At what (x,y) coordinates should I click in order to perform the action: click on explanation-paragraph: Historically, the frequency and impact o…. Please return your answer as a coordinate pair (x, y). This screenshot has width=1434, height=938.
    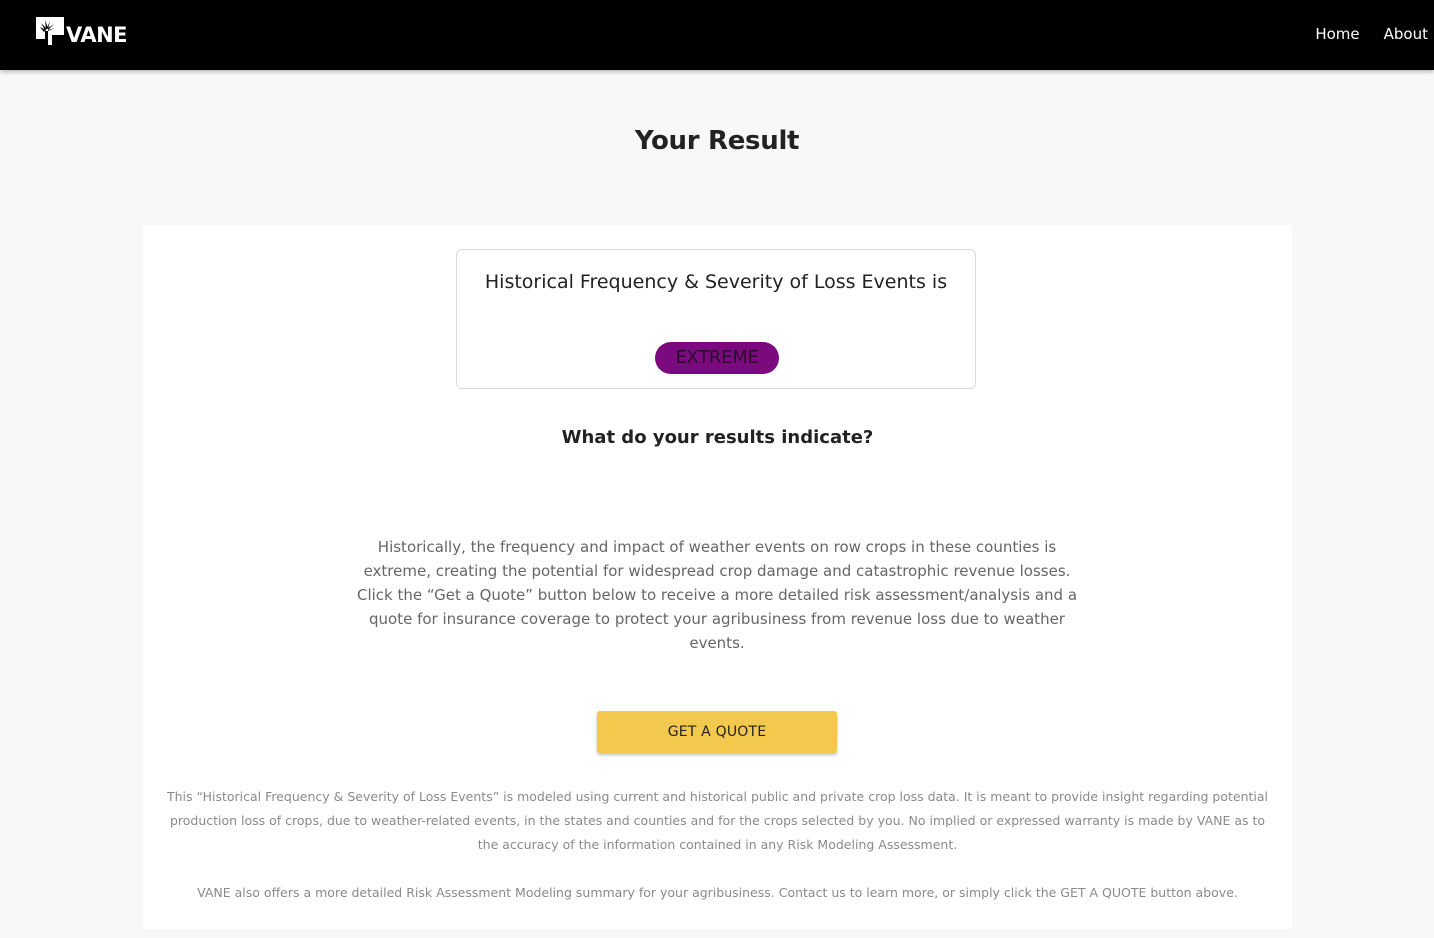
    Looking at the image, I should click on (717, 559).